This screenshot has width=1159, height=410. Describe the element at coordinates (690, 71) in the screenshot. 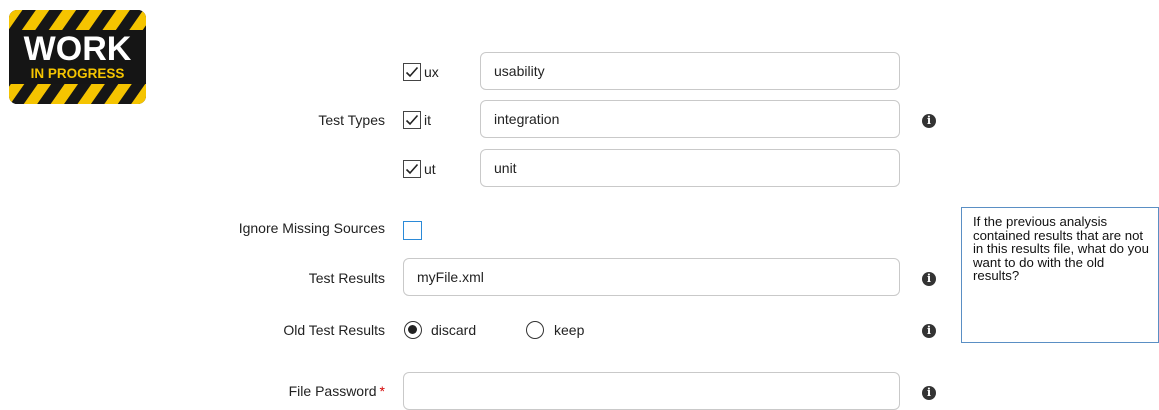

I see `ux-value-input: usability` at that location.